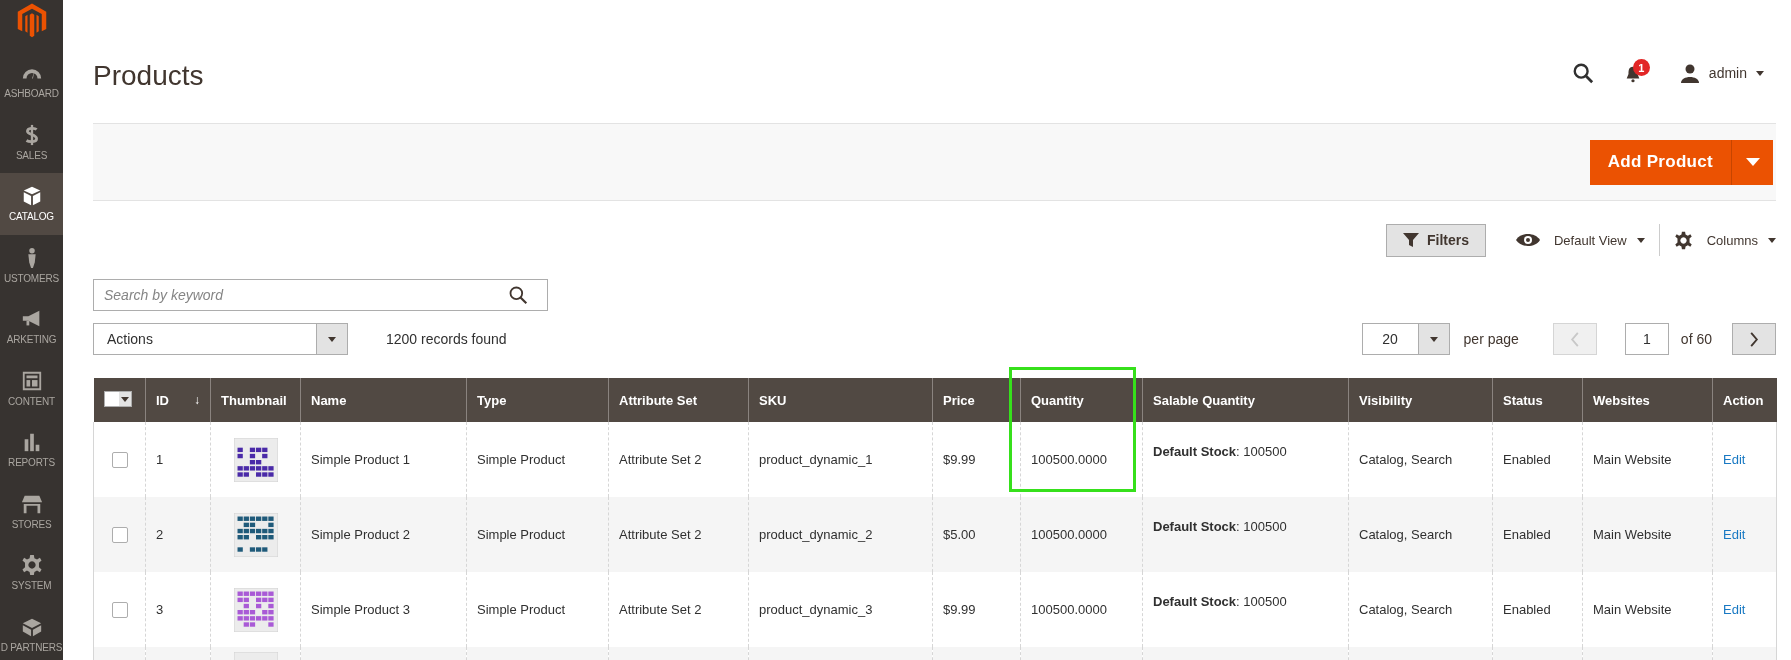  What do you see at coordinates (1204, 400) in the screenshot?
I see `column-header: Salable Quantity` at bounding box center [1204, 400].